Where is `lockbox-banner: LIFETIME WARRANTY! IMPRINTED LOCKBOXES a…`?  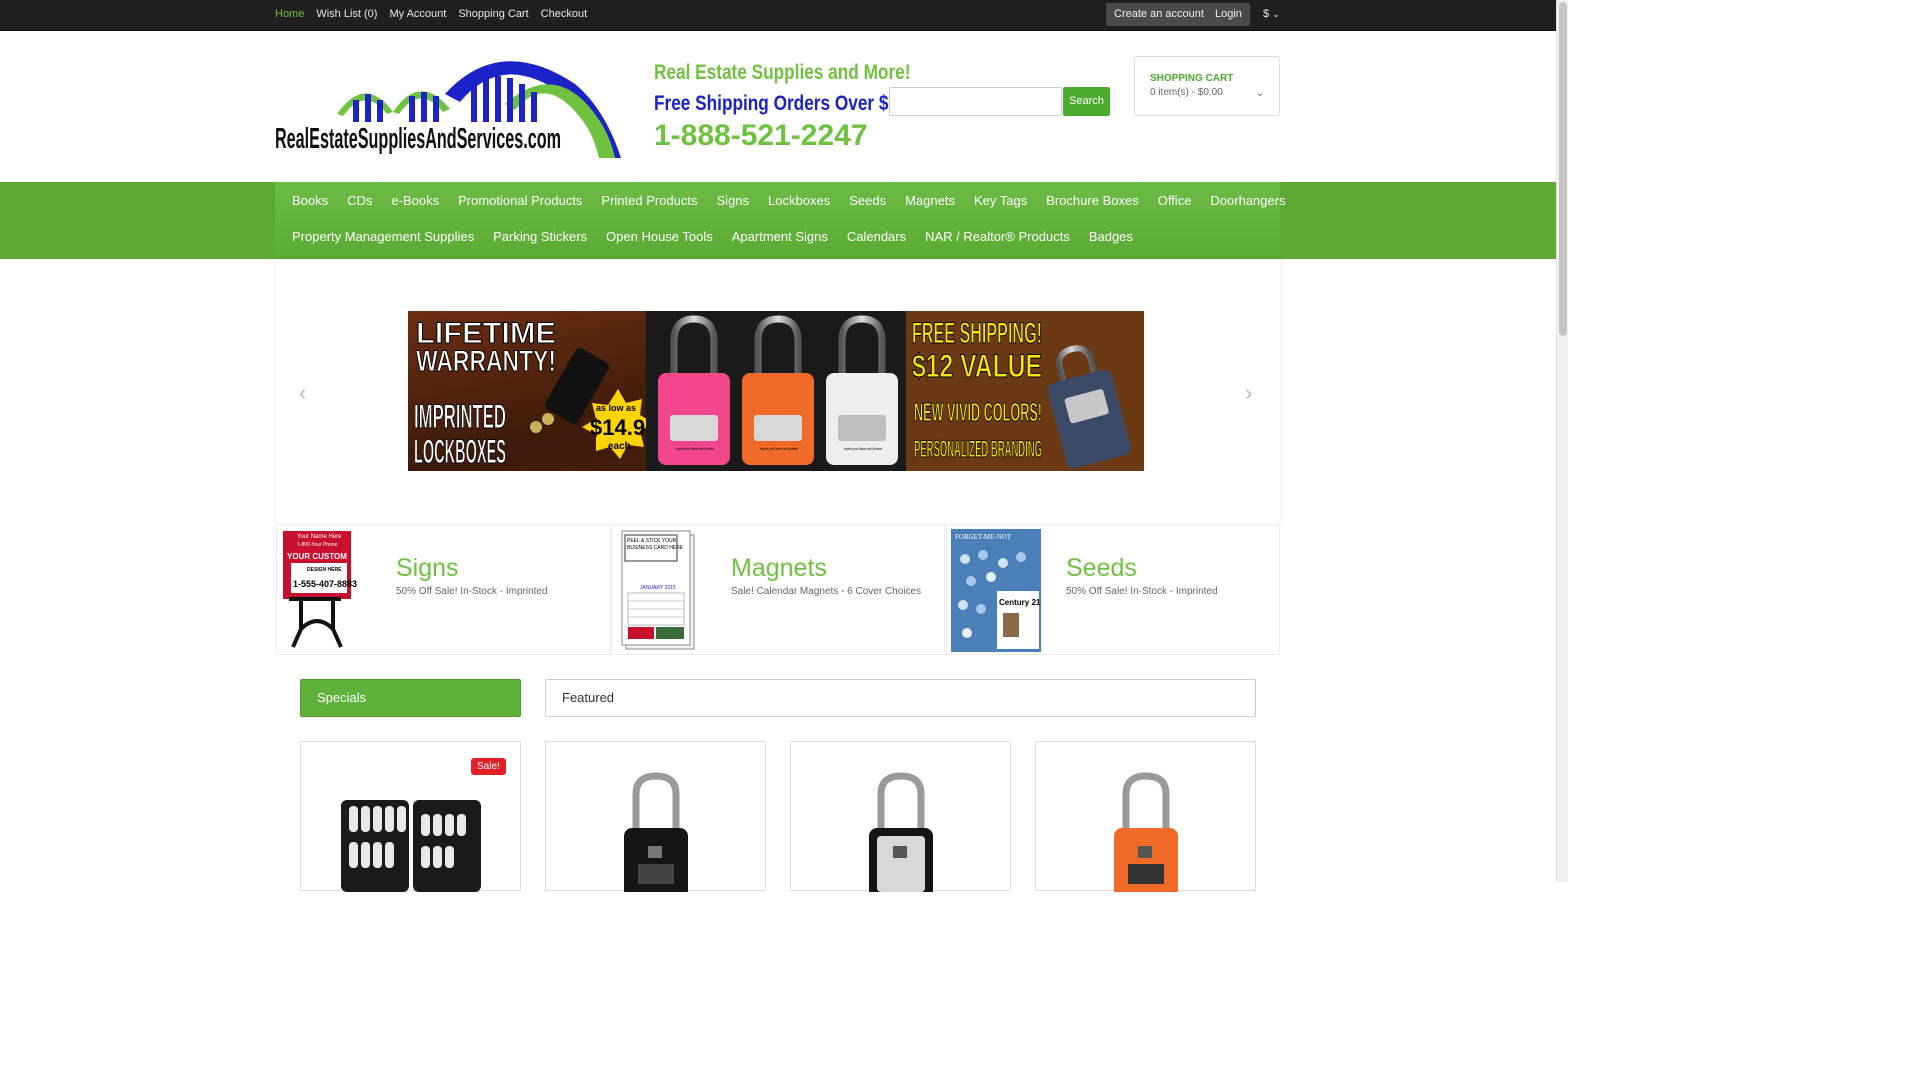 lockbox-banner: LIFETIME WARRANTY! IMPRINTED LOCKBOXES a… is located at coordinates (776, 391).